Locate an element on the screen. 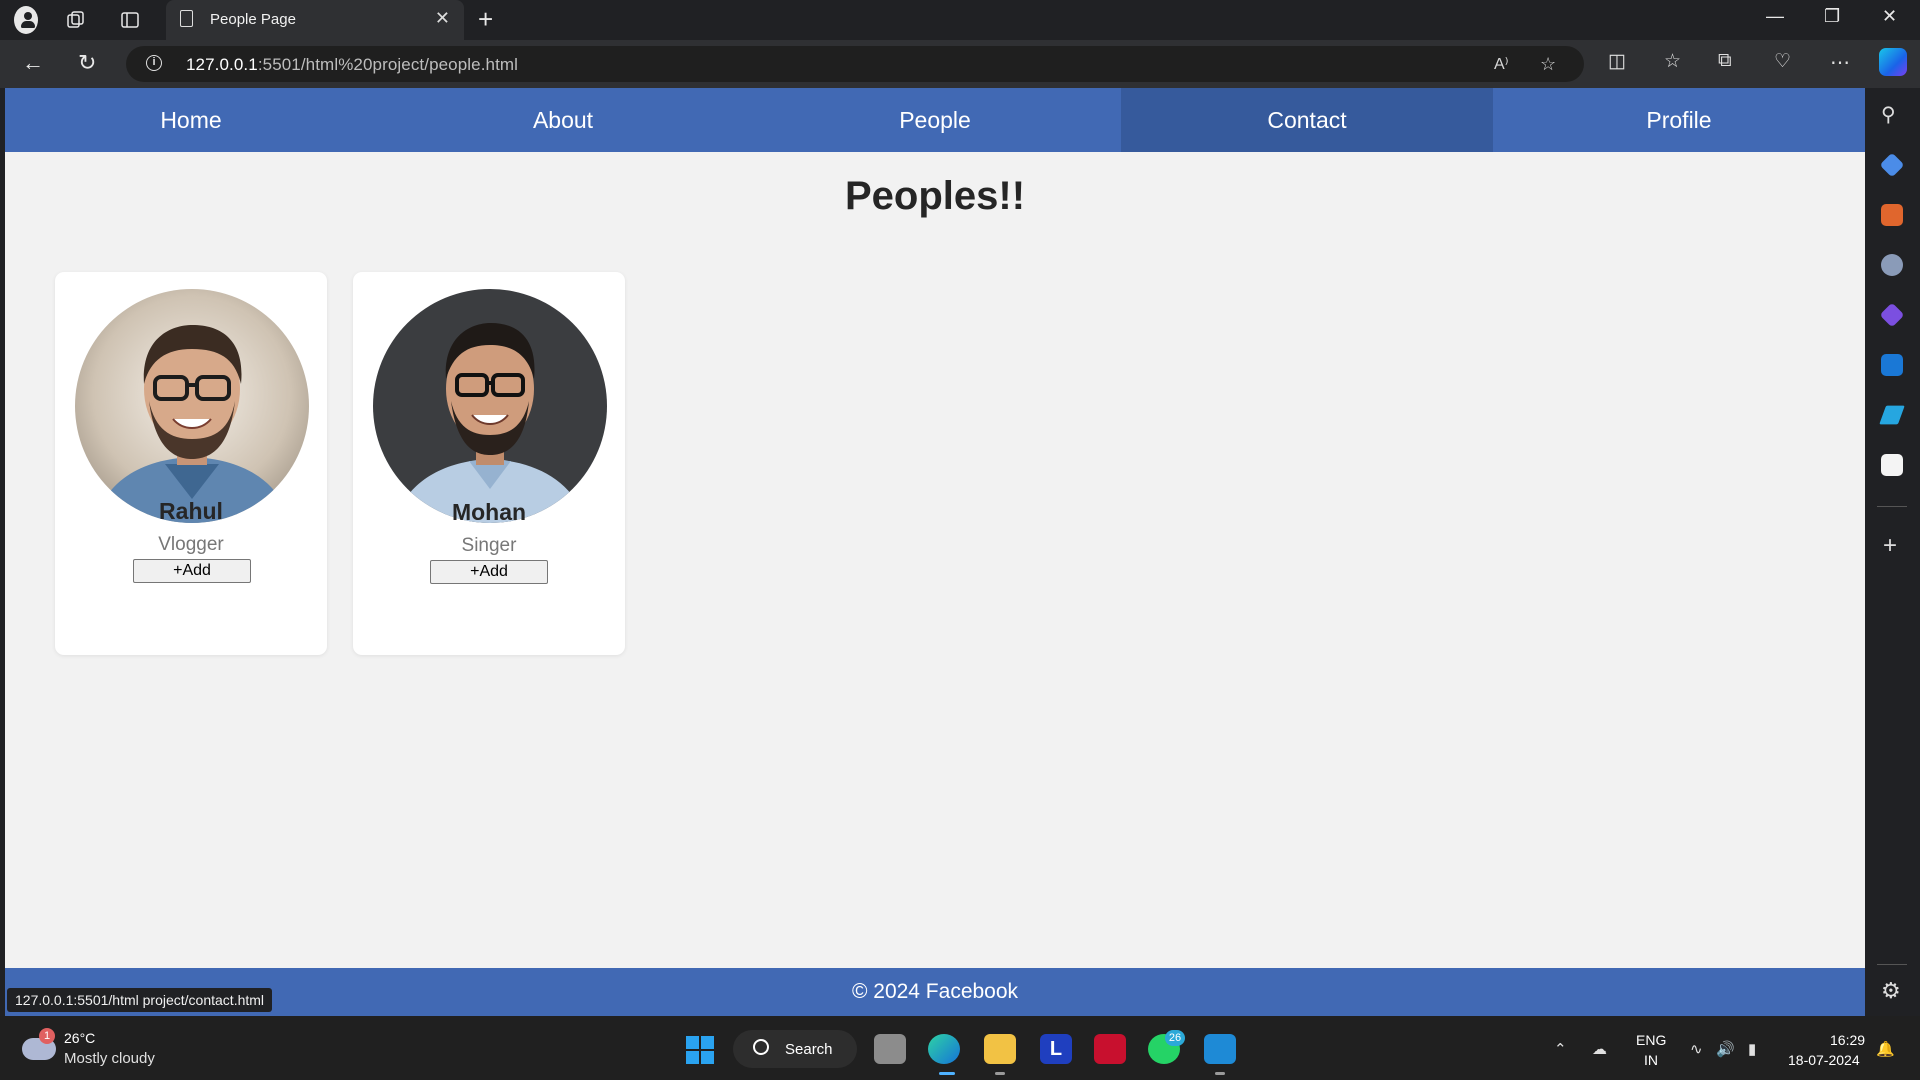  settings-gear-icon: ⚙ is located at coordinates (1891, 991).